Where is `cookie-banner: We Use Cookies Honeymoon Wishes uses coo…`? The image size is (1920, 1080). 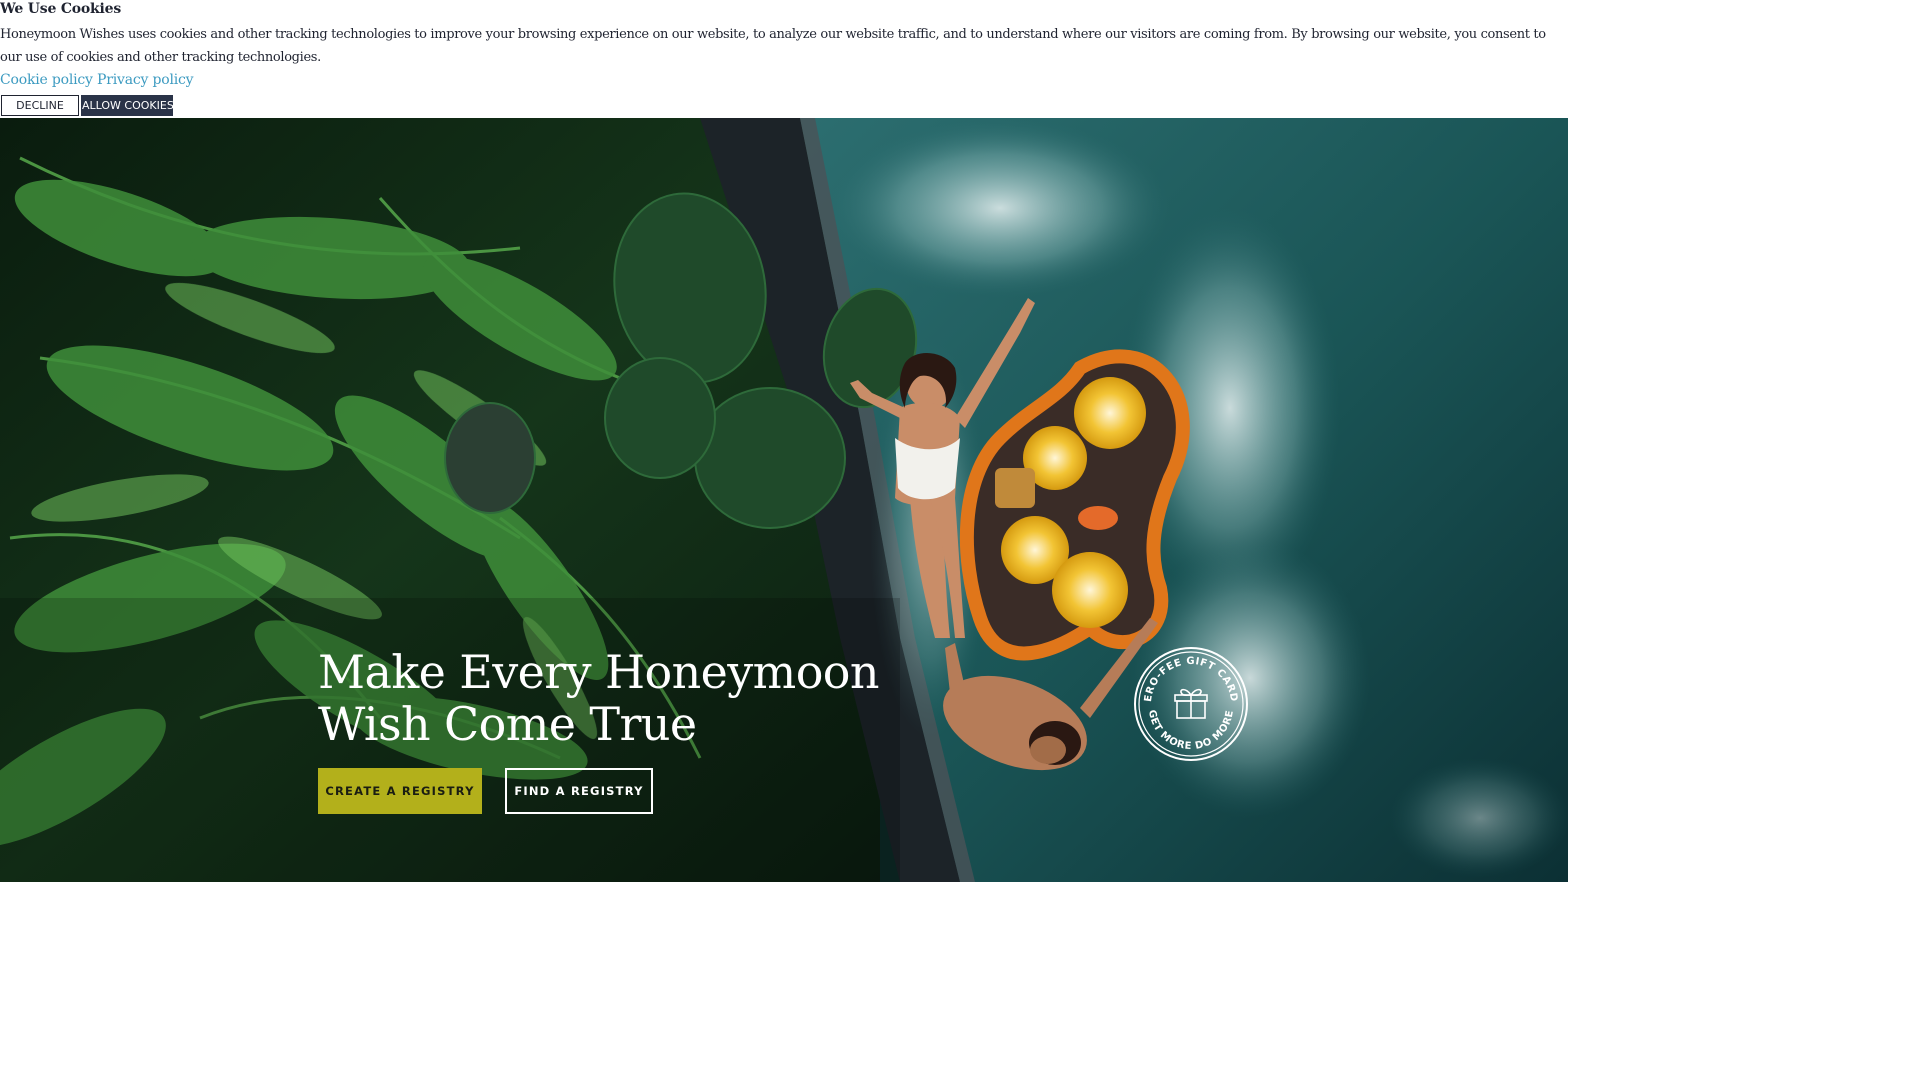 cookie-banner: We Use Cookies Honeymoon Wishes uses coo… is located at coordinates (784, 59).